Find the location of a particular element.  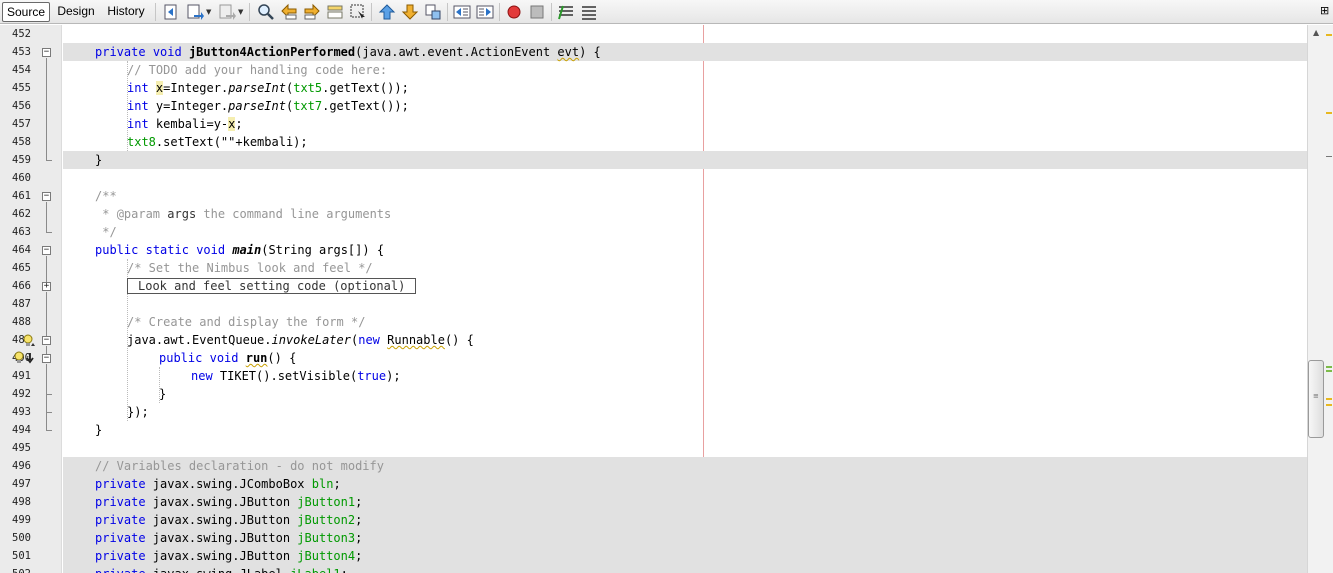

parameter-name: evt is located at coordinates (568, 52).